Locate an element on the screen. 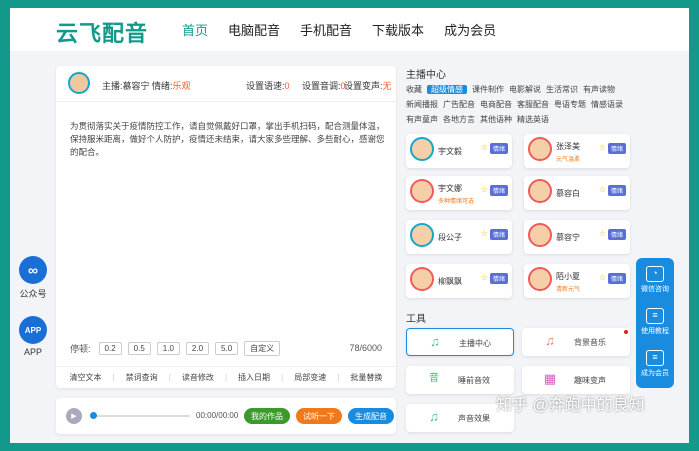 This screenshot has width=699, height=451. pause-custom-button: 自定义 is located at coordinates (262, 348).